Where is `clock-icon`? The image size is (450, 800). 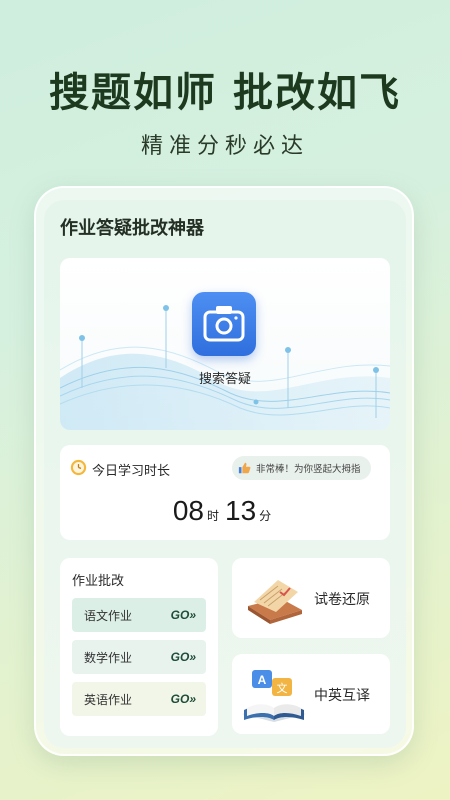 clock-icon is located at coordinates (78, 467).